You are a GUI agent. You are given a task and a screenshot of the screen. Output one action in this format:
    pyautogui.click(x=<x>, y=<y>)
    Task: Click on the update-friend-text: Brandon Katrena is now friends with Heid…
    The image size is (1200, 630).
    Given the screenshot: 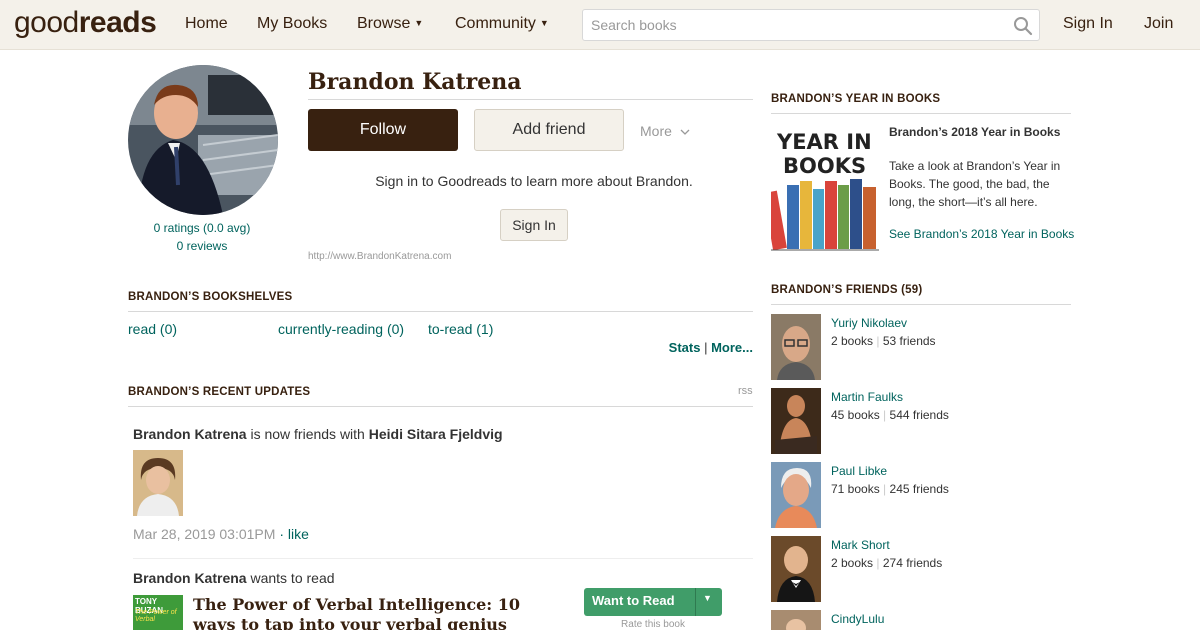 What is the action you would take?
    pyautogui.click(x=318, y=434)
    